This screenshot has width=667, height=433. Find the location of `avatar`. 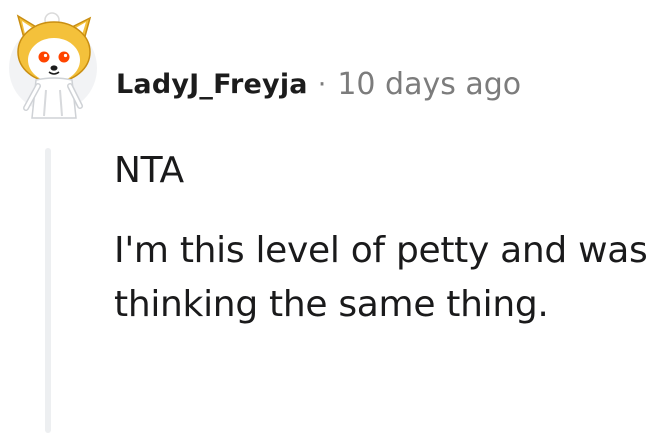

avatar is located at coordinates (53, 66).